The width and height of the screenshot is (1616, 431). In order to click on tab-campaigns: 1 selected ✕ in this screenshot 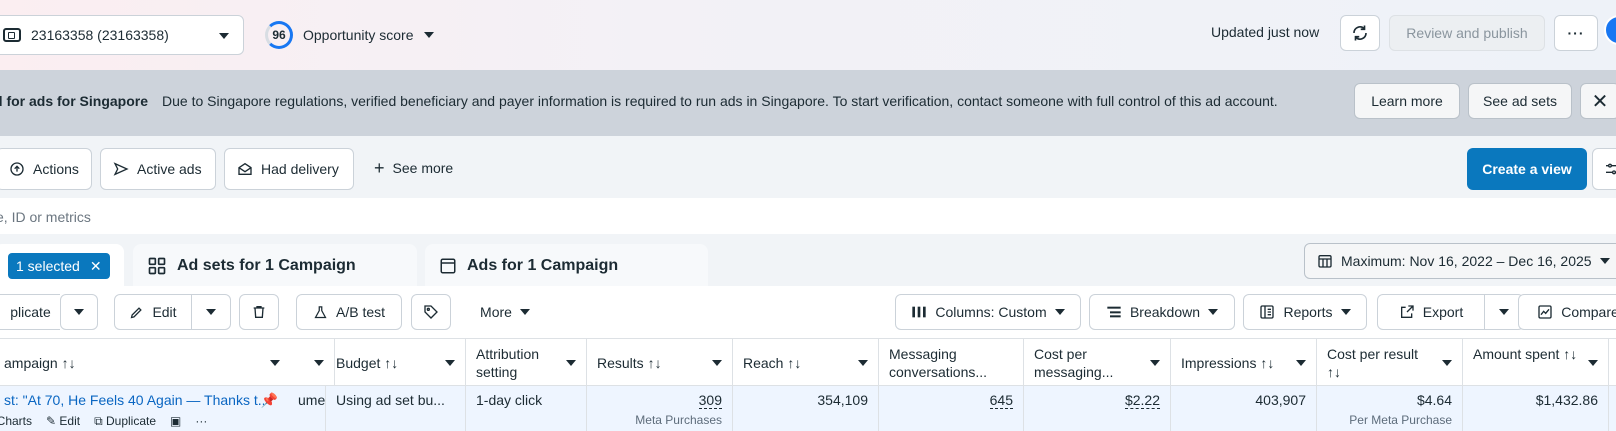, I will do `click(62, 266)`.